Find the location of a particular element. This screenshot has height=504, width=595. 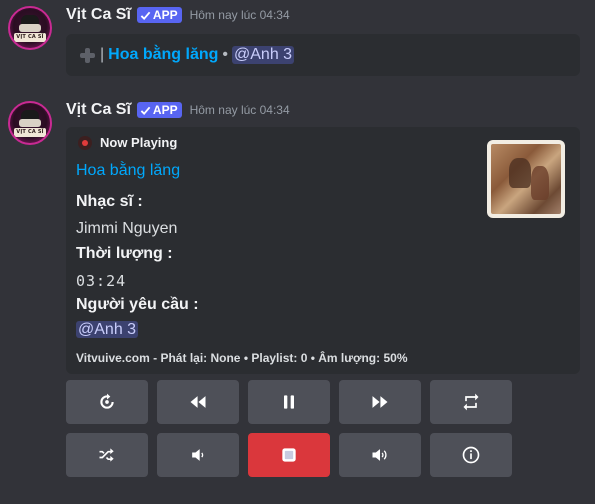

now-playing-summary: | Hoa bằng lăng • @Anh 3 is located at coordinates (323, 55).